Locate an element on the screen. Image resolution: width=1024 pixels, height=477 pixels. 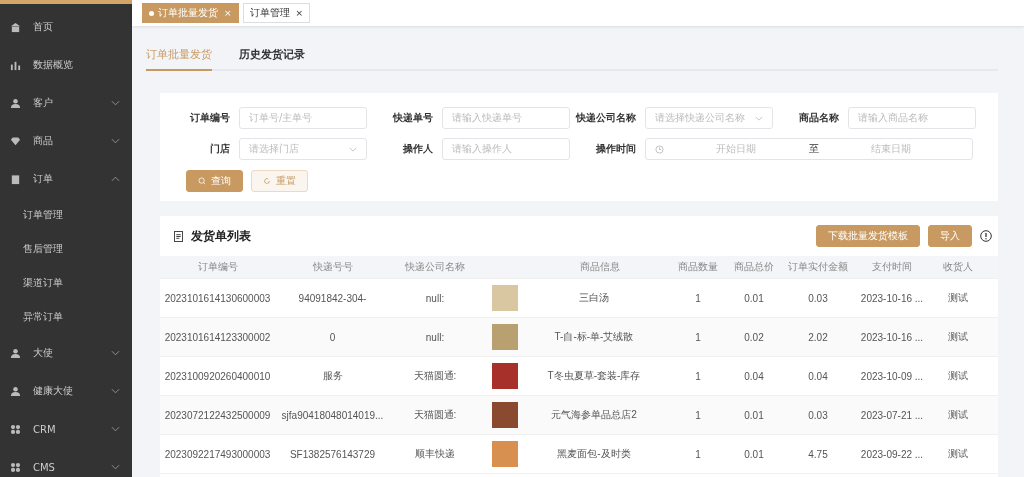
bars-icon is located at coordinates (15, 65).